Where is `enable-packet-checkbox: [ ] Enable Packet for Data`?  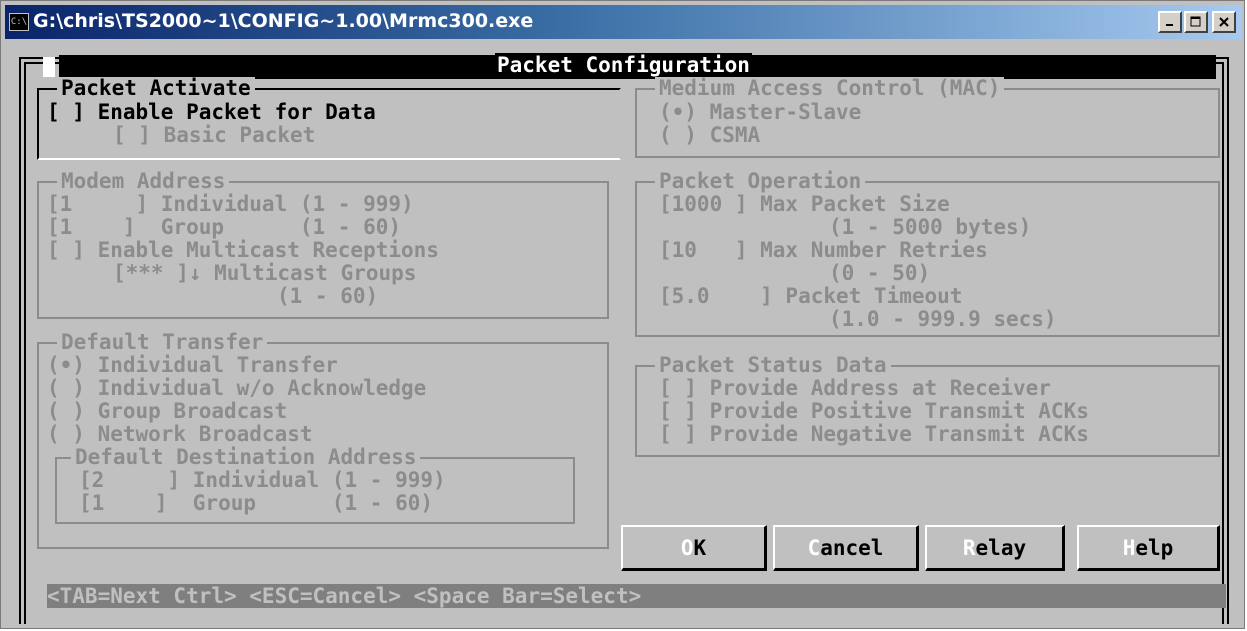 enable-packet-checkbox: [ ] Enable Packet for Data is located at coordinates (211, 112).